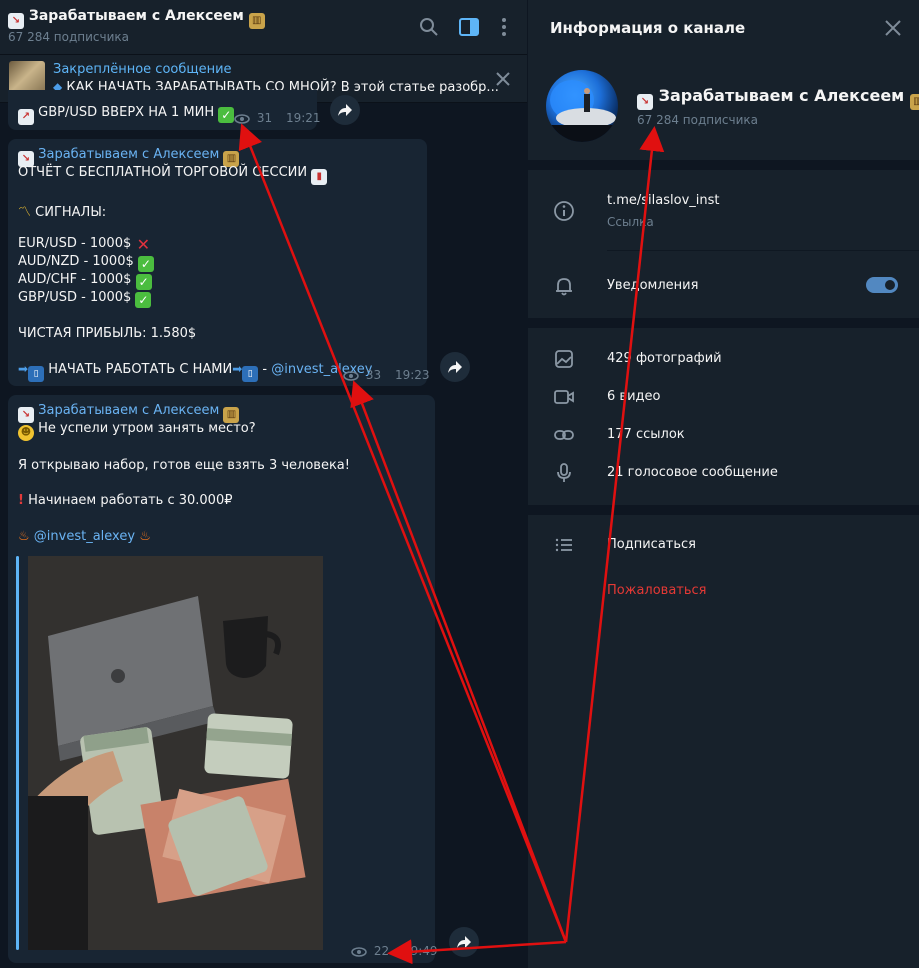 Image resolution: width=919 pixels, height=968 pixels. What do you see at coordinates (633, 396) in the screenshot?
I see `media-videos: 6 видео` at bounding box center [633, 396].